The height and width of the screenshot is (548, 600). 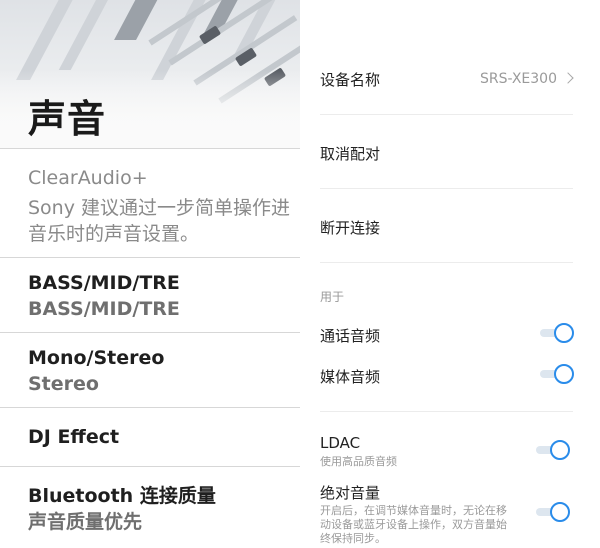 What do you see at coordinates (350, 336) in the screenshot?
I see `call-audio-label: 通话音频` at bounding box center [350, 336].